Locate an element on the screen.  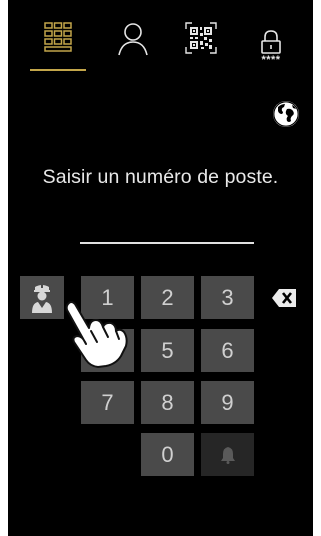
tab-contacts is located at coordinates (133, 47).